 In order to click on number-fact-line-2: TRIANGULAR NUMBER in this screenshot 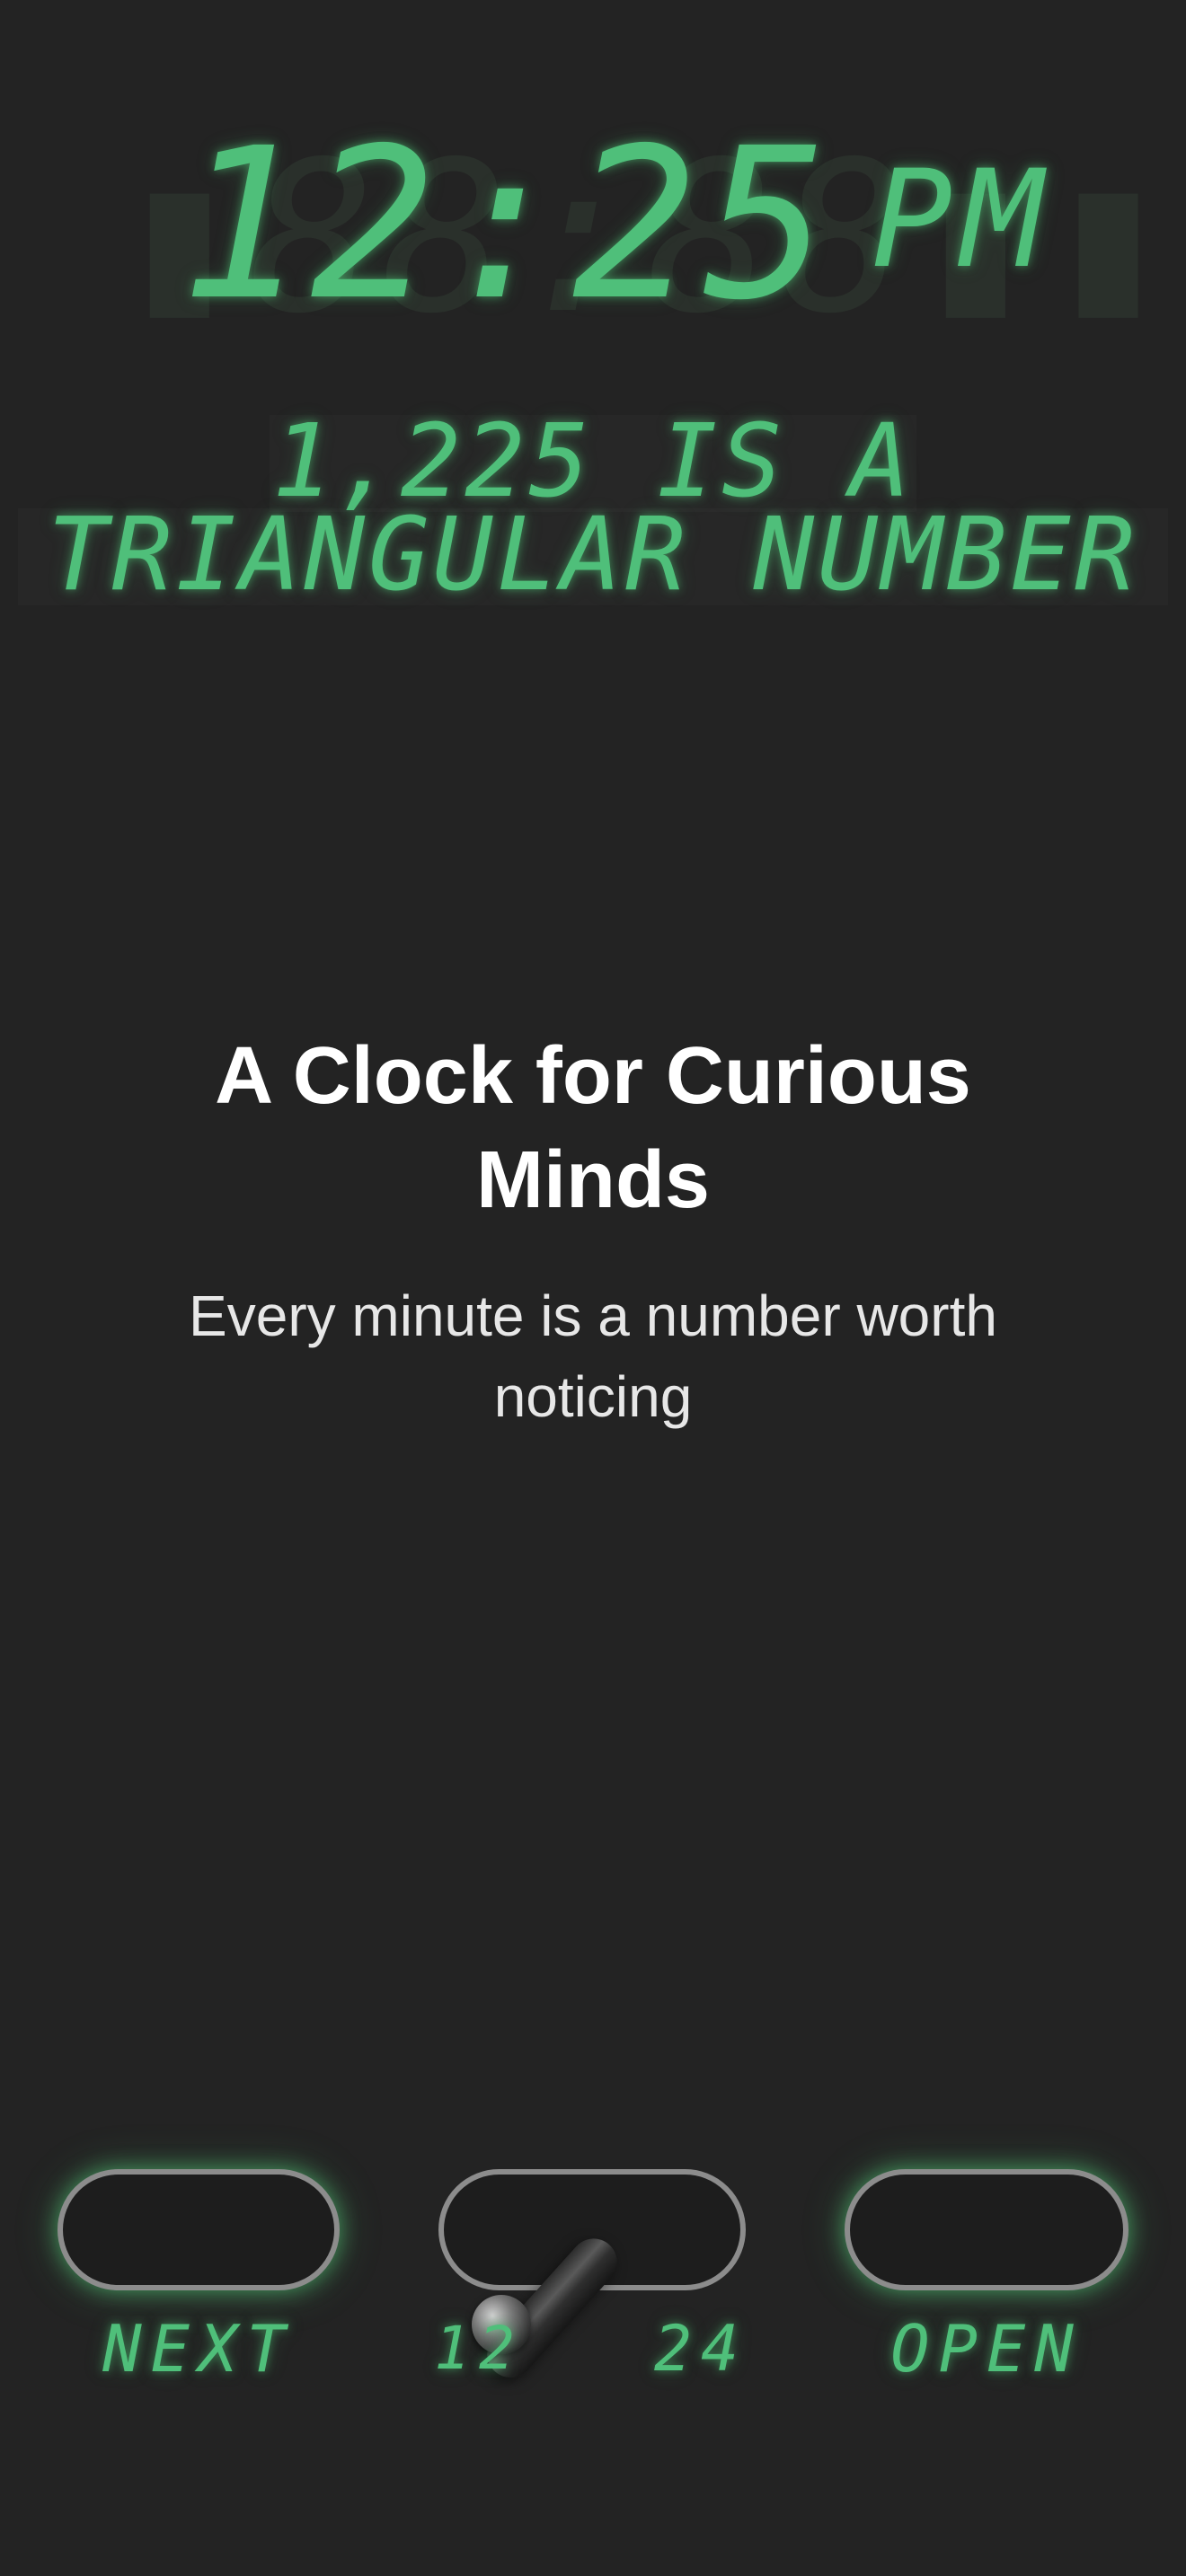, I will do `click(593, 555)`.